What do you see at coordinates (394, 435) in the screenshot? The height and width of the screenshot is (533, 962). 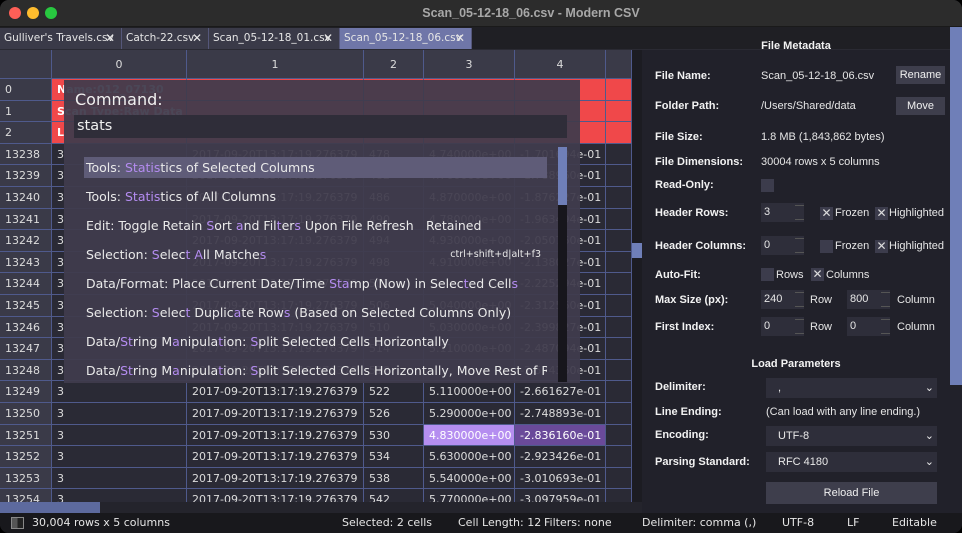 I see `table-cell: 530` at bounding box center [394, 435].